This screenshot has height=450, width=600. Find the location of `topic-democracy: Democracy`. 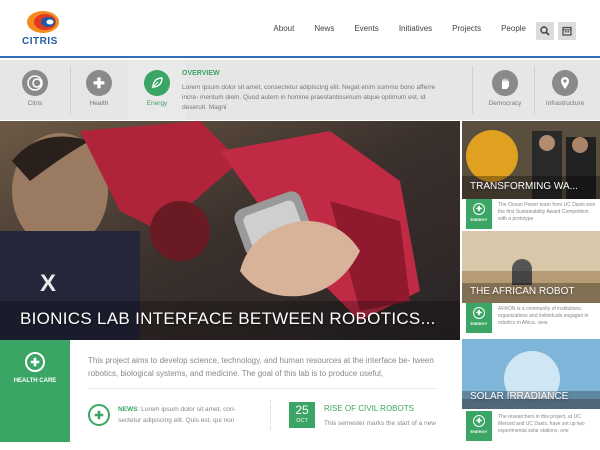

topic-democracy: Democracy is located at coordinates (505, 90).